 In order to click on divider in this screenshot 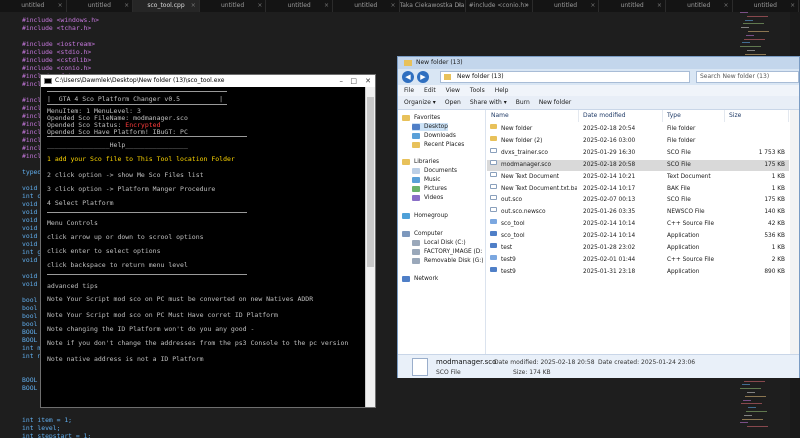, I will do `click(137, 104)`.